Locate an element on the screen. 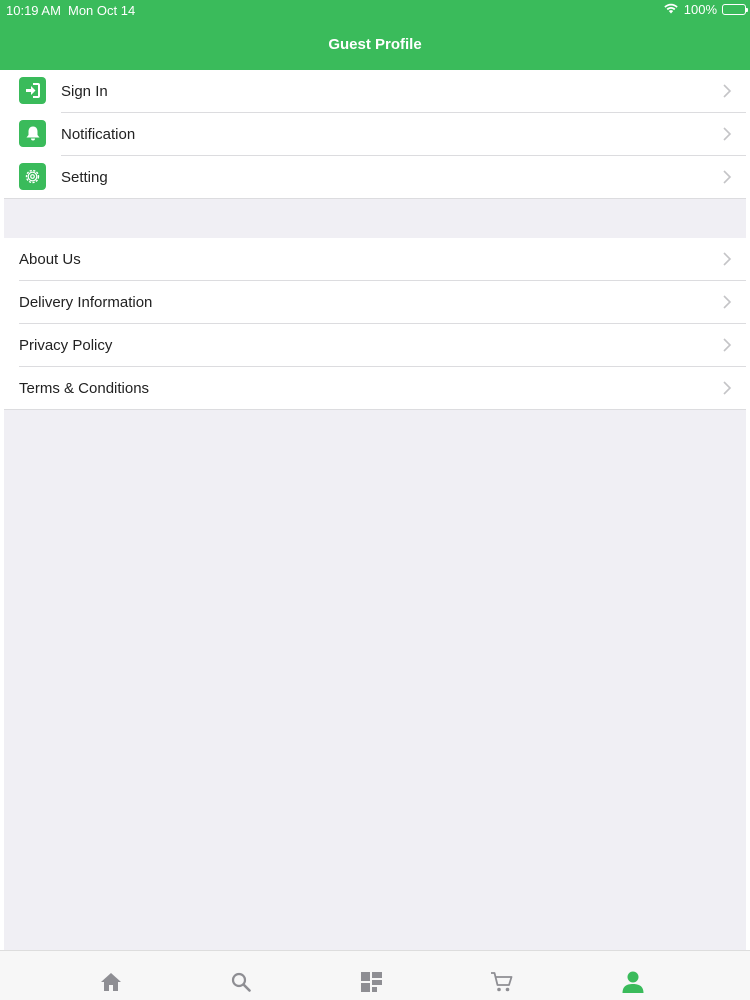 Image resolution: width=750 pixels, height=1000 pixels. search-icon is located at coordinates (241, 982).